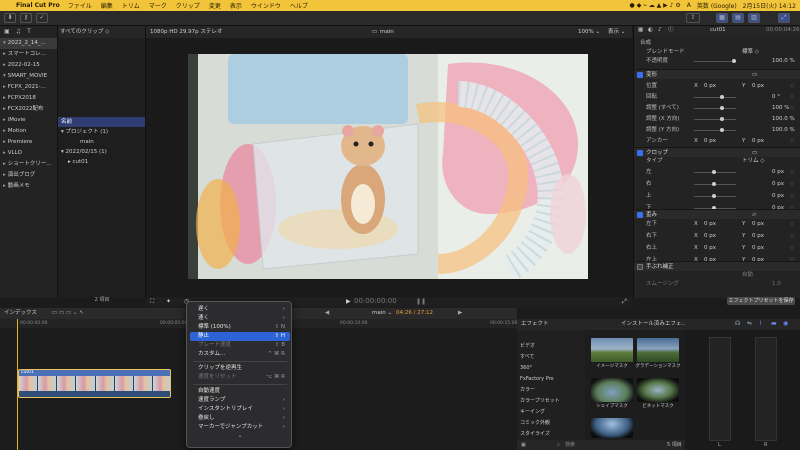 The width and height of the screenshot is (800, 450). Describe the element at coordinates (240, 354) in the screenshot. I see `menu-item: カスタム... ^ ⌘ R` at that location.